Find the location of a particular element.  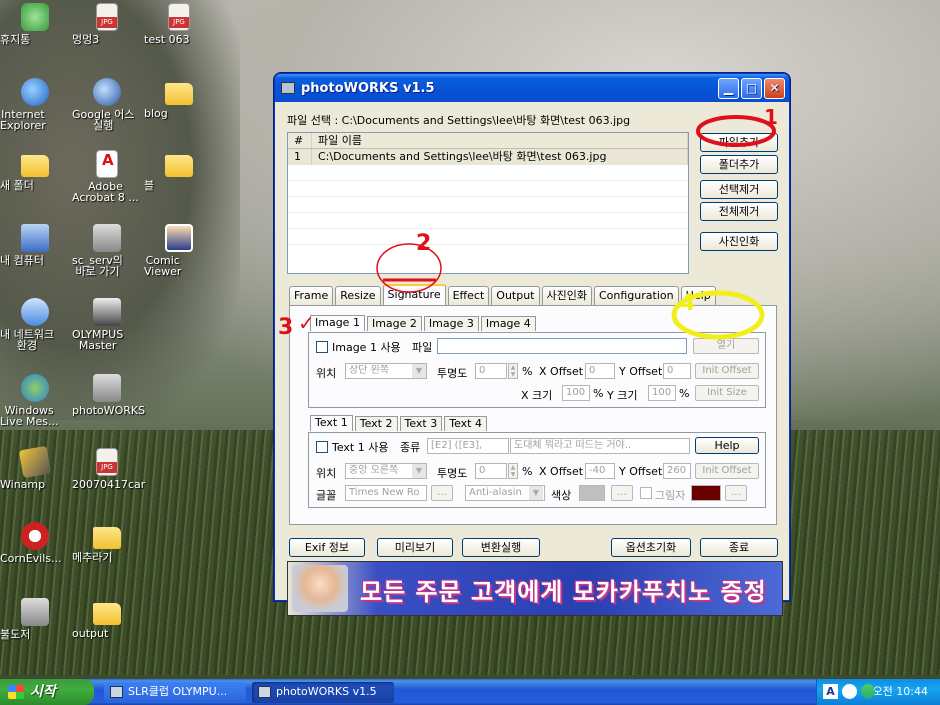

subtab-image-3: Image 3 is located at coordinates (451, 323).